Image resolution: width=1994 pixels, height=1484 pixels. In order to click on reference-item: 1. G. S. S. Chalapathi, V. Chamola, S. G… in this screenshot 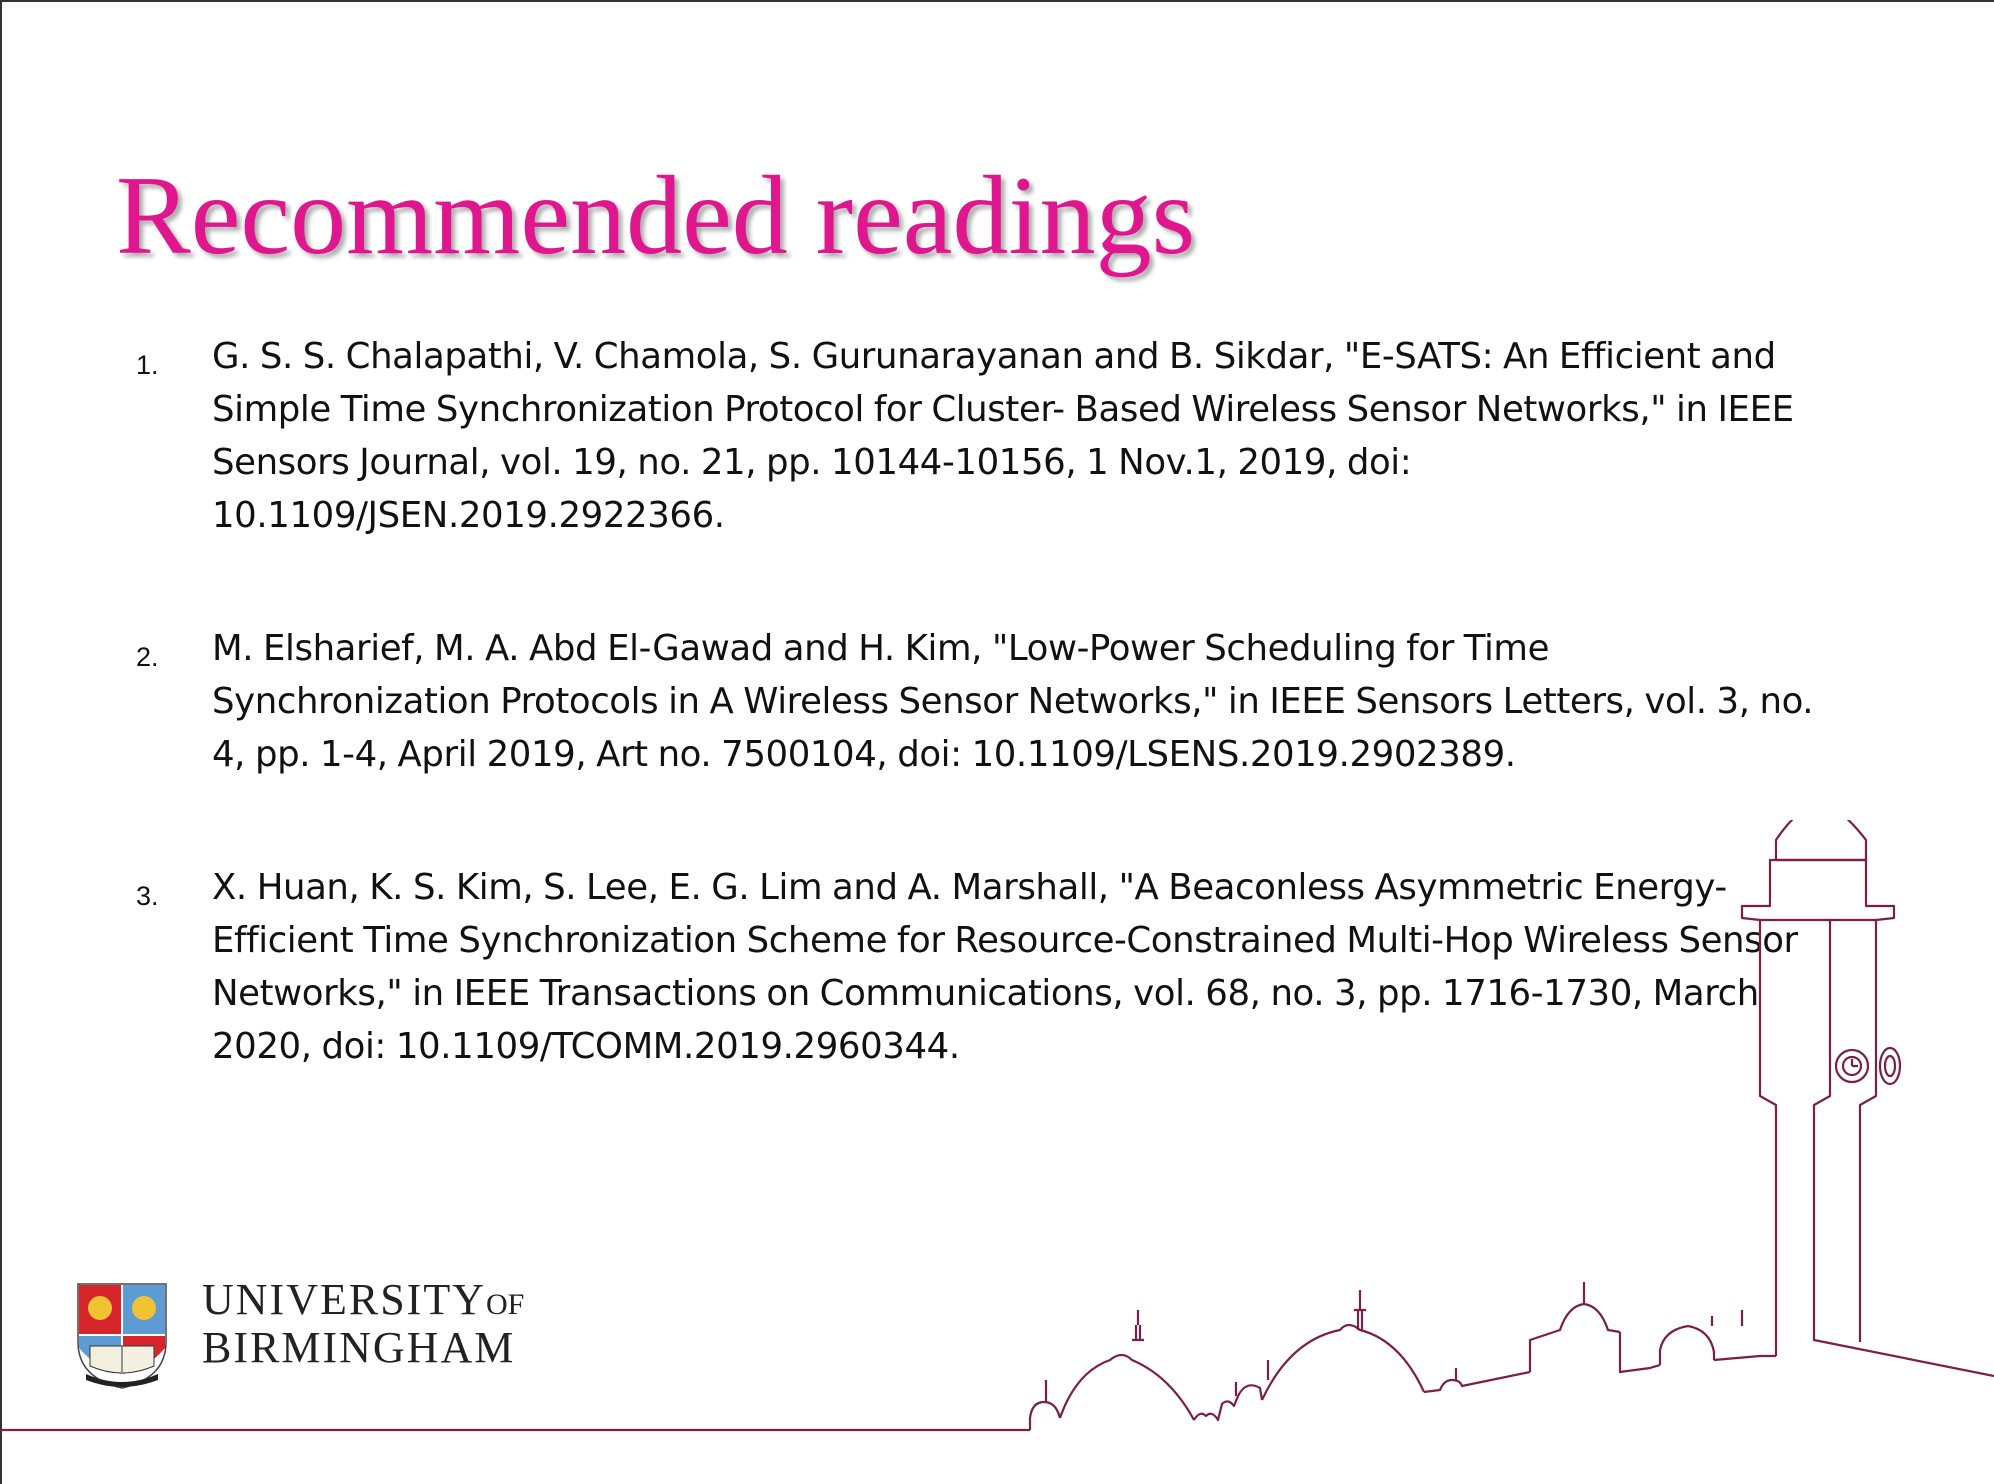, I will do `click(986, 436)`.